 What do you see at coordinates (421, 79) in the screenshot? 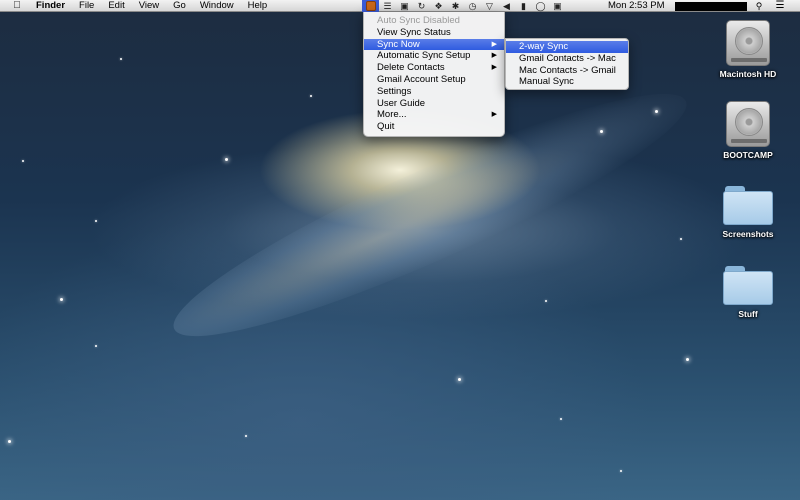
I see `menu-item-label: Gmail Account Setup` at bounding box center [421, 79].